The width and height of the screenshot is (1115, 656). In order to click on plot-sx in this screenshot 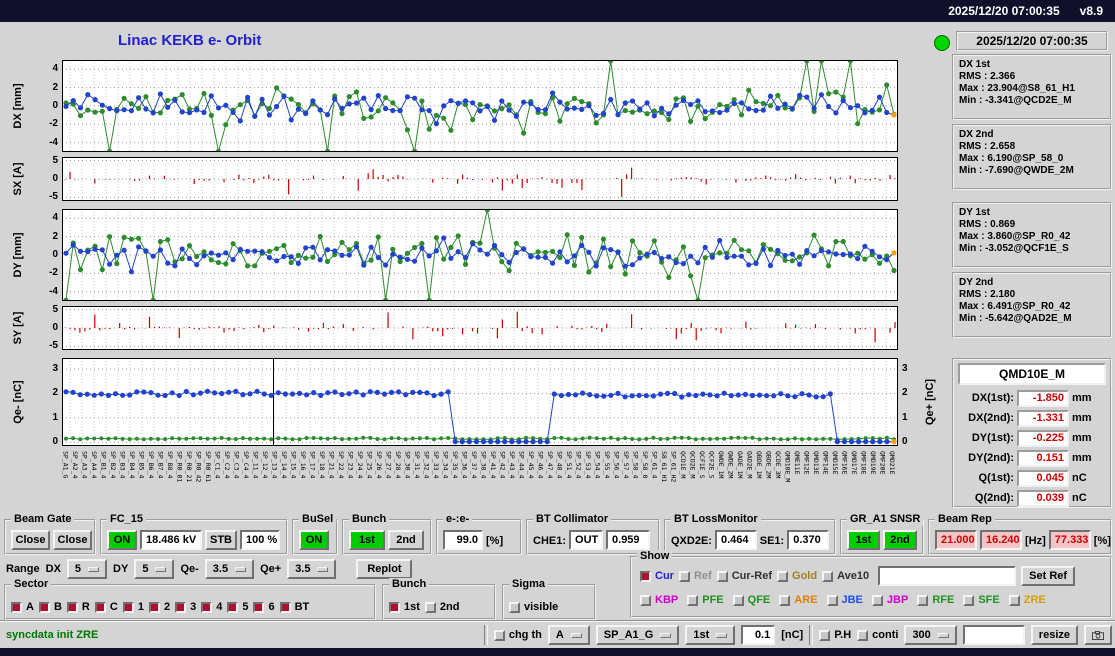, I will do `click(480, 179)`.